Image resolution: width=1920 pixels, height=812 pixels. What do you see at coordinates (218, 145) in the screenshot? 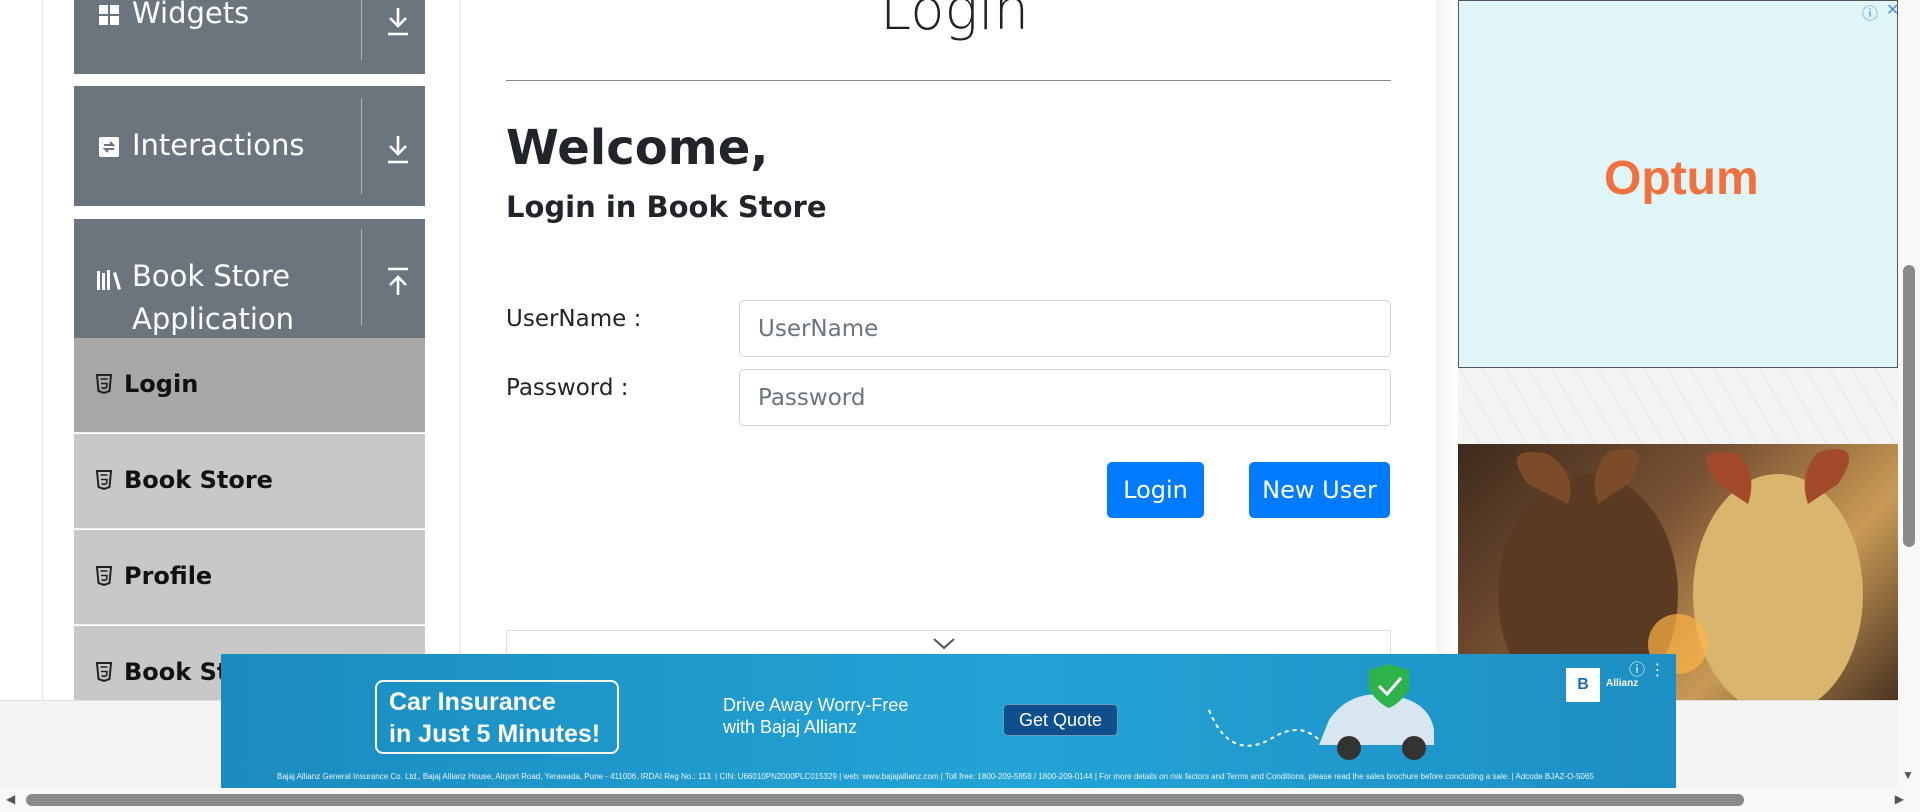
I see `group-interactions-label: Interactions` at bounding box center [218, 145].